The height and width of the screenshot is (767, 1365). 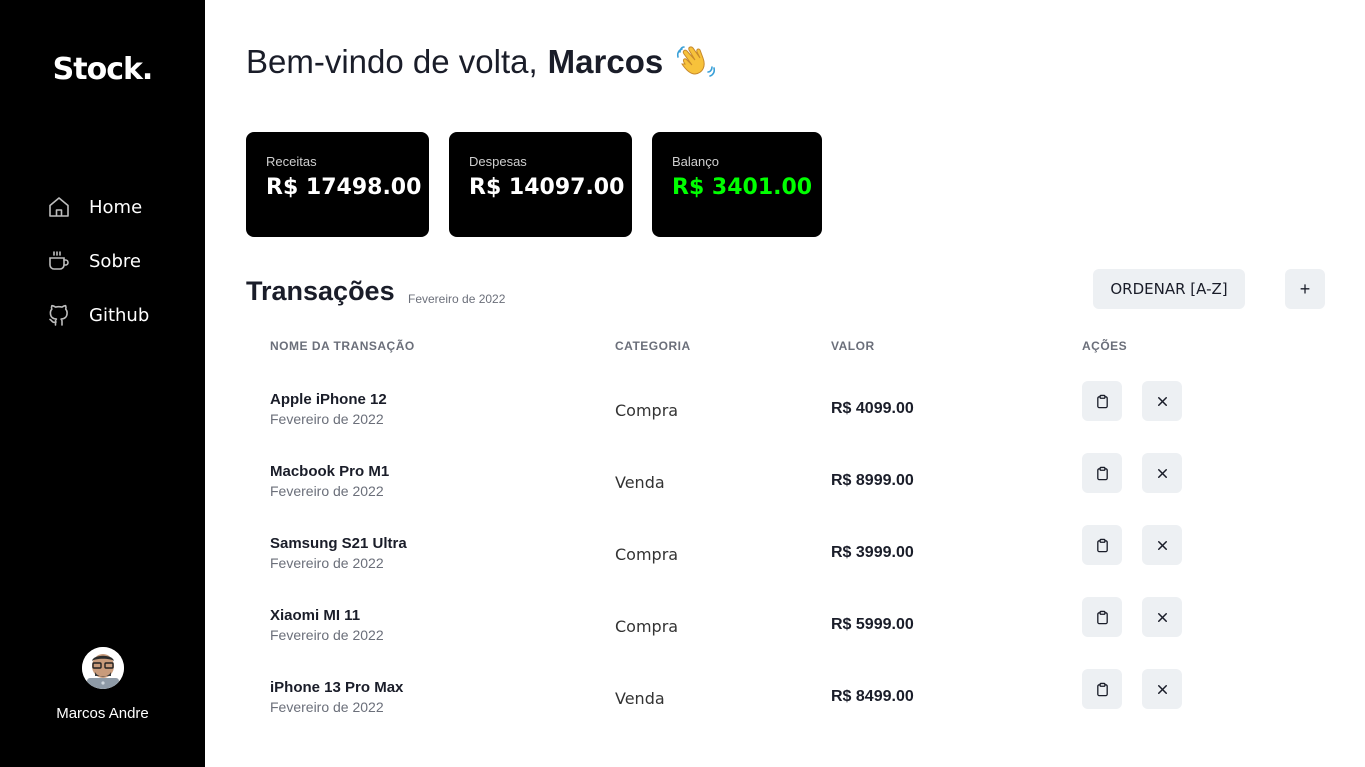 I want to click on transaction-name: iPhone 13 Pro Max, so click(x=337, y=687).